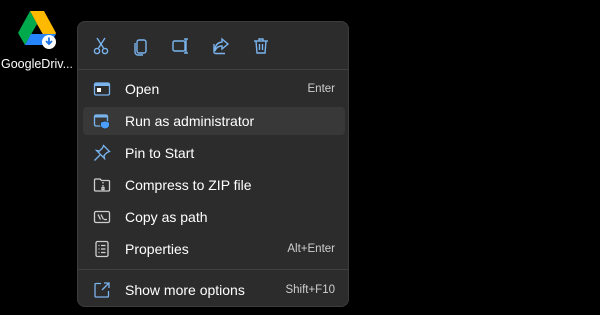  What do you see at coordinates (321, 89) in the screenshot?
I see `menu-item-shortcut: Enter` at bounding box center [321, 89].